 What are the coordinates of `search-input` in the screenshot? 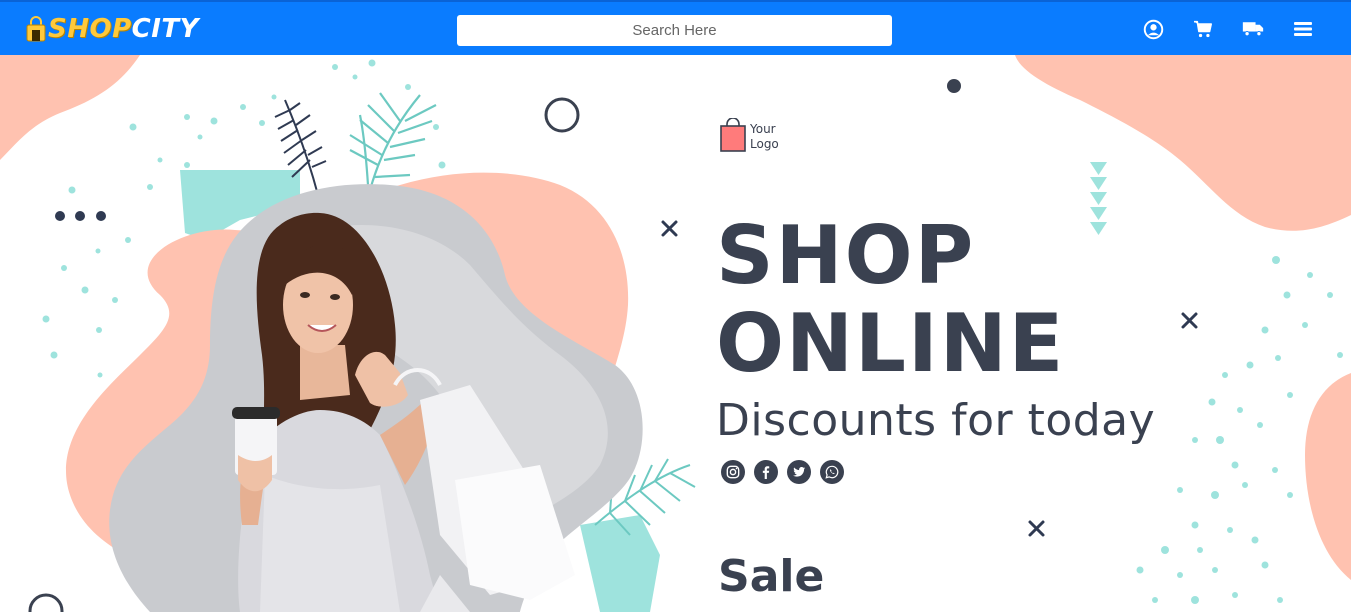 It's located at (674, 30).